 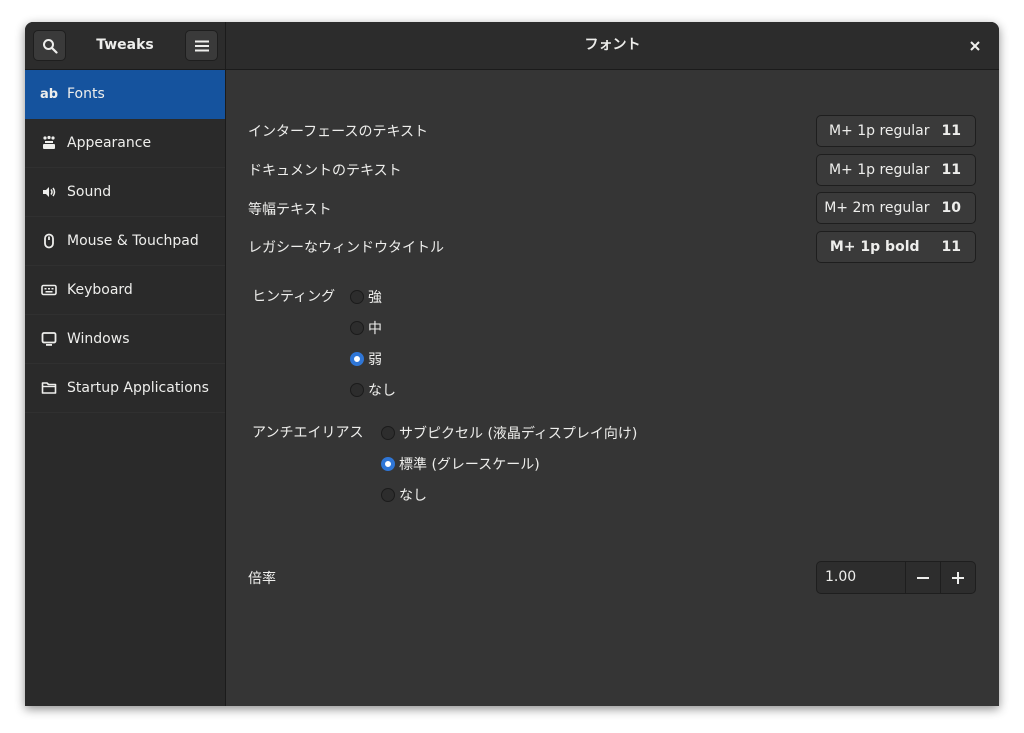 I want to click on hinting-option-slight: 弱, so click(x=366, y=359).